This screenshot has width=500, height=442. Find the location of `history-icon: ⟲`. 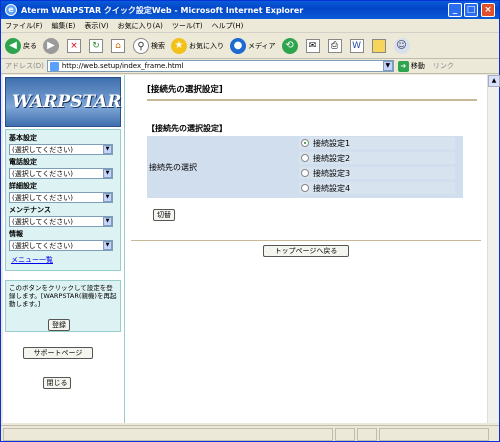

history-icon: ⟲ is located at coordinates (289, 45).